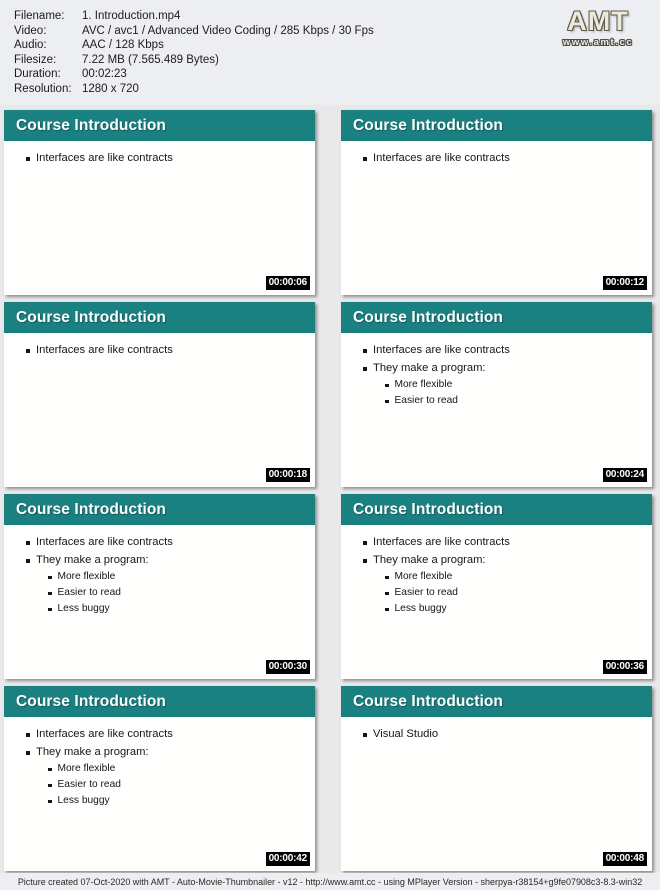  I want to click on metadata-value: 7.22 MB (7.565.489 Bytes), so click(150, 59).